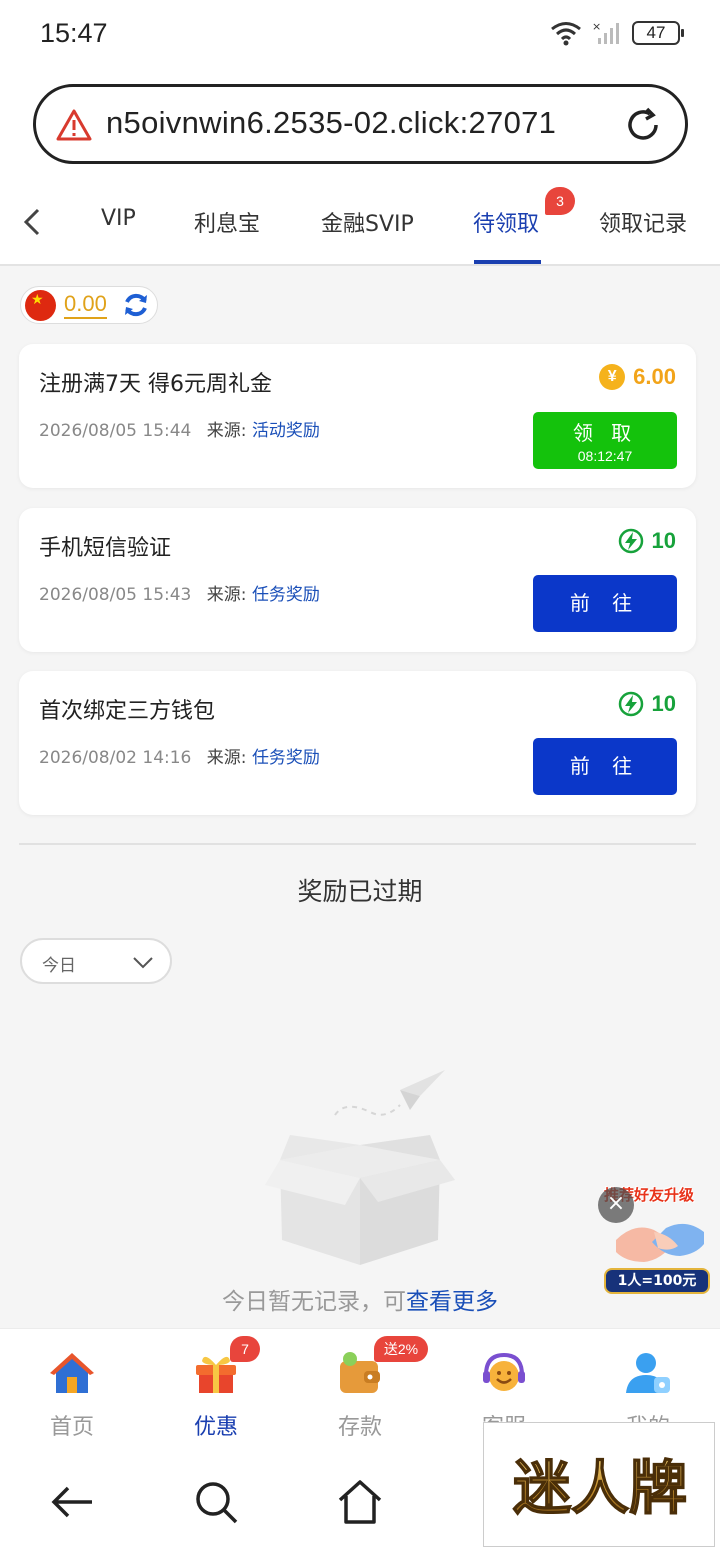 Image resolution: width=720 pixels, height=1560 pixels. What do you see at coordinates (600, 1488) in the screenshot?
I see `watermark-text: 迷人牌` at bounding box center [600, 1488].